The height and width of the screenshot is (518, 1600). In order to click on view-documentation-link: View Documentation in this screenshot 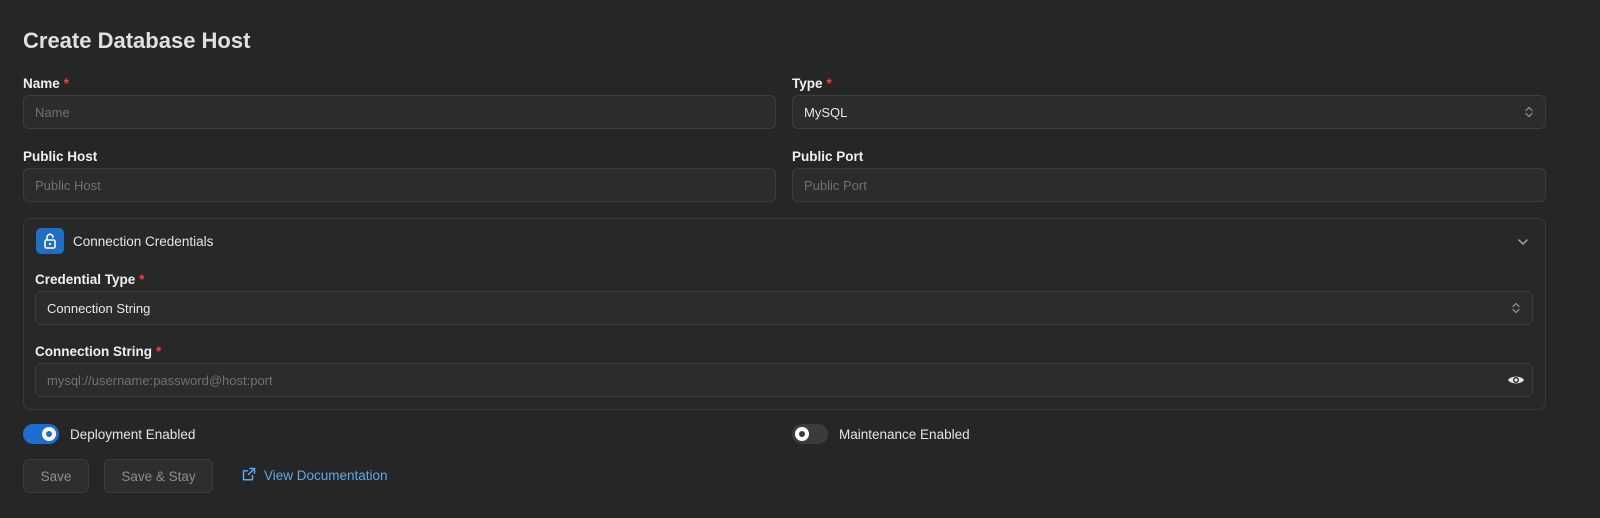, I will do `click(315, 475)`.